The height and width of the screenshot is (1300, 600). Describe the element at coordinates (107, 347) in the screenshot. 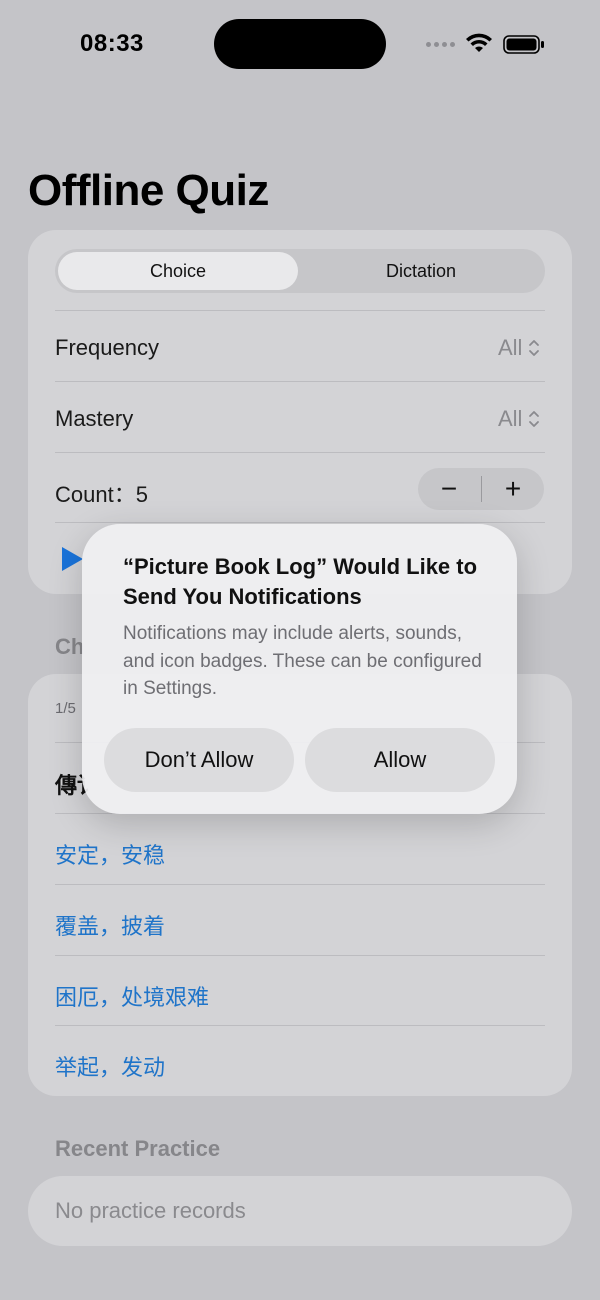

I see `frequency-label: Frequency` at that location.